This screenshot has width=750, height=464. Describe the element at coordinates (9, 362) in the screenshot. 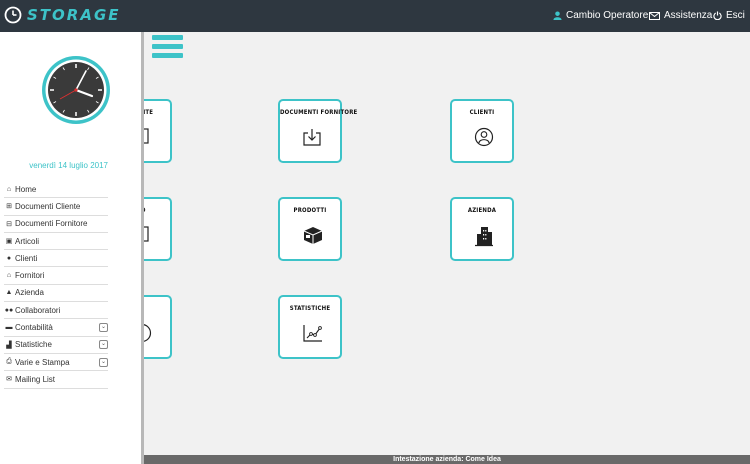

I see `printer-icon: ⎙` at that location.